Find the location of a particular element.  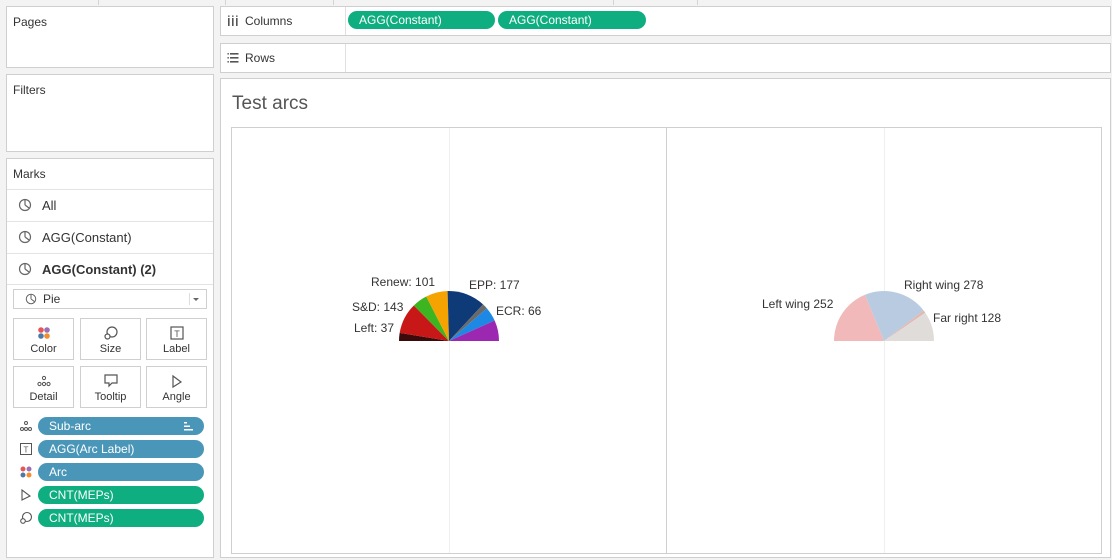

arc-label-renew: Renew: 101 is located at coordinates (403, 282).